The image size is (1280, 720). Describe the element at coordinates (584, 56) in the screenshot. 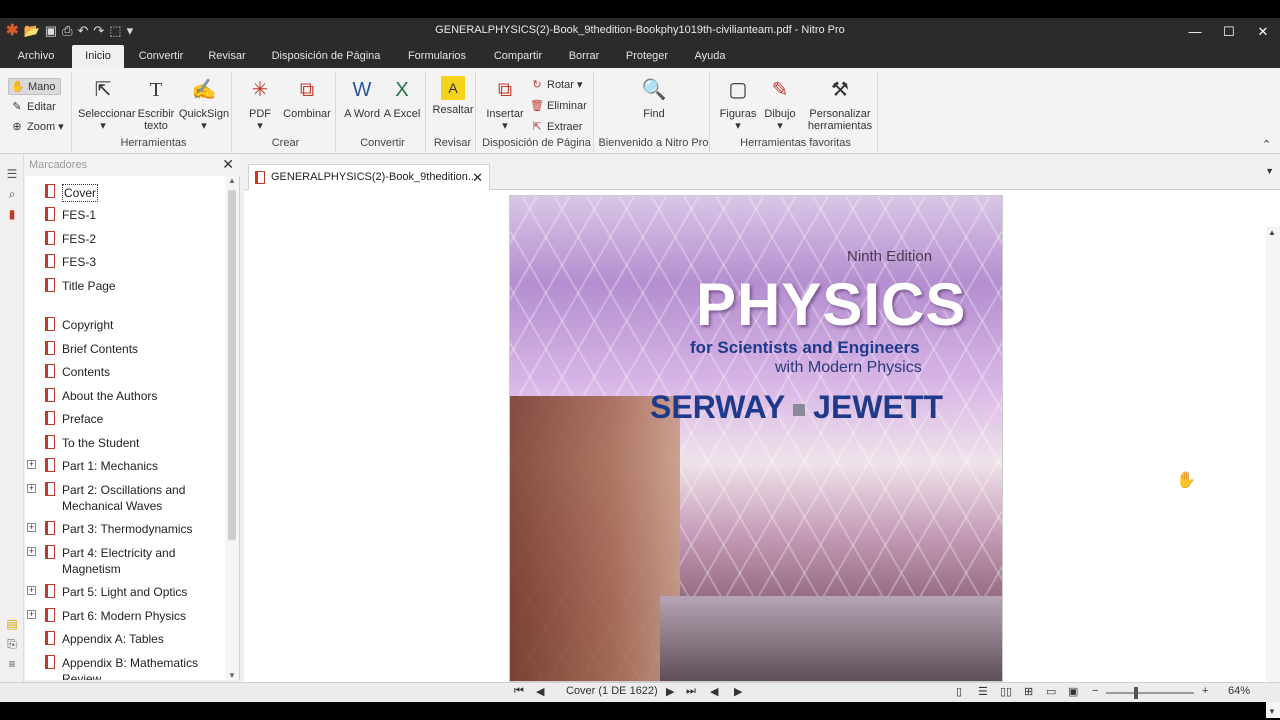

I see `menu-borrar: Borrar` at that location.